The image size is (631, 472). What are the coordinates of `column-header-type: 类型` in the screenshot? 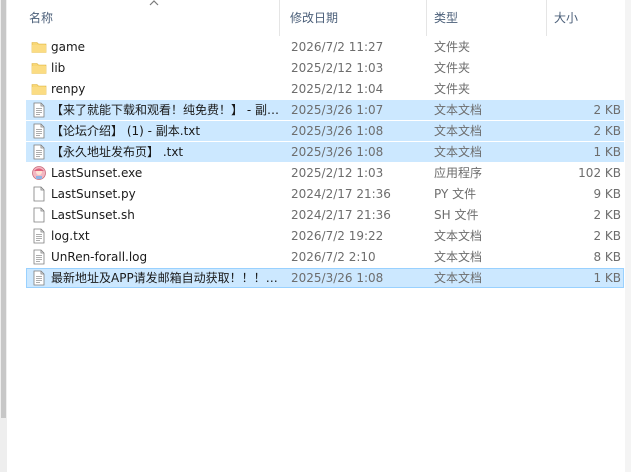 It's located at (446, 18).